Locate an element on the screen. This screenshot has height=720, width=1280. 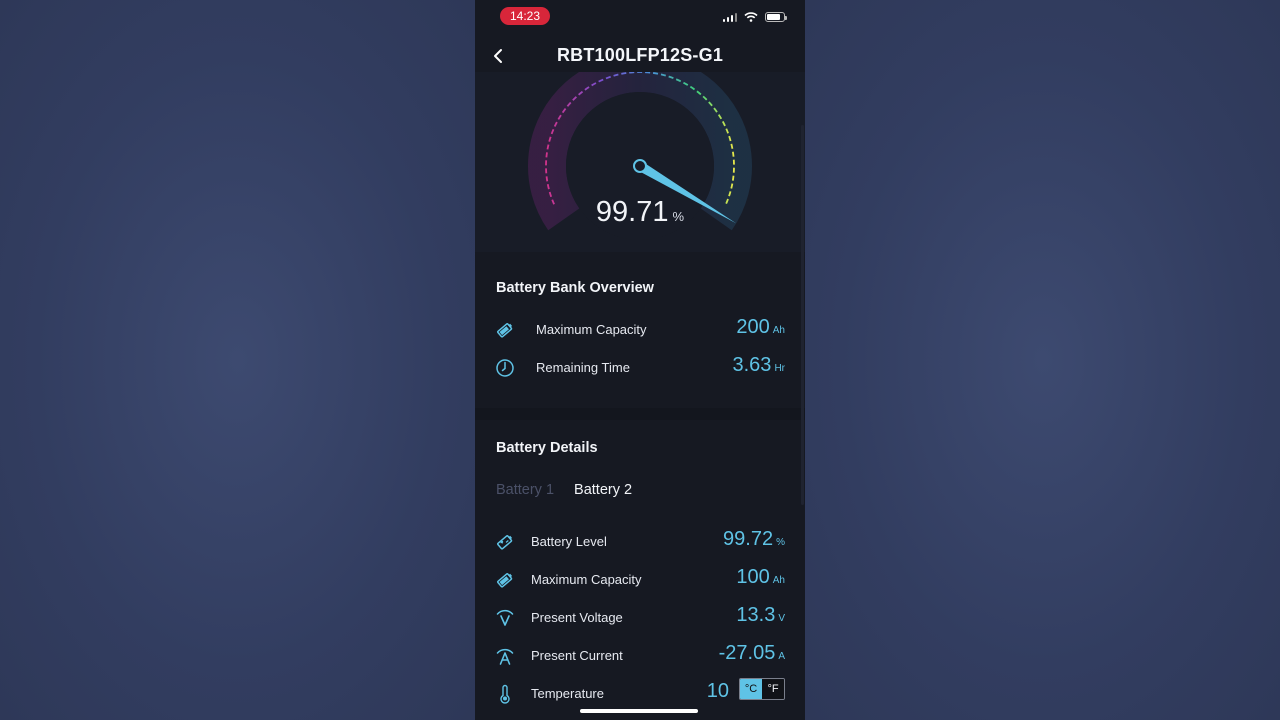
overview-row-max-capacity: Maximum Capacity 200 Ah is located at coordinates (640, 331).